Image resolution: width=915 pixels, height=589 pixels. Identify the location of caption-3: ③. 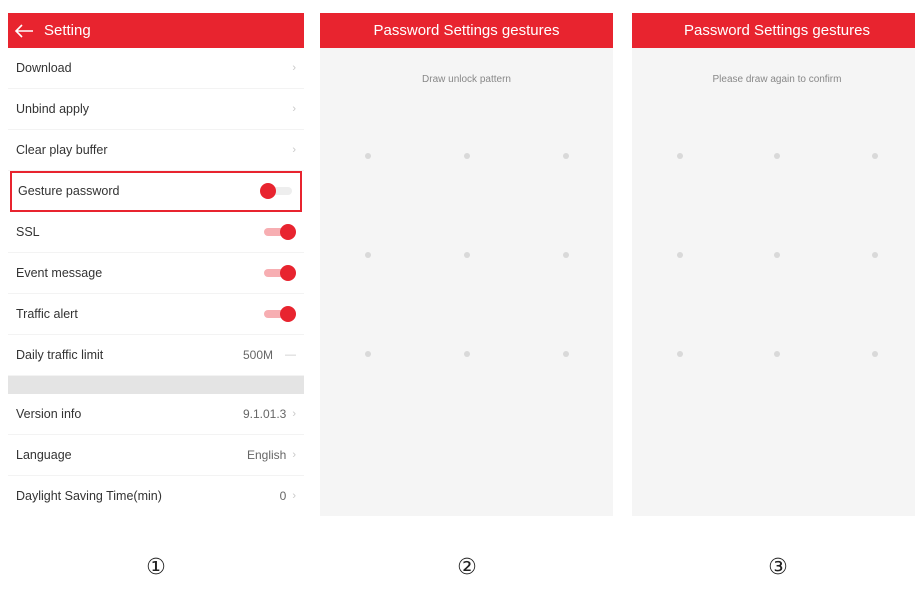
(778, 567).